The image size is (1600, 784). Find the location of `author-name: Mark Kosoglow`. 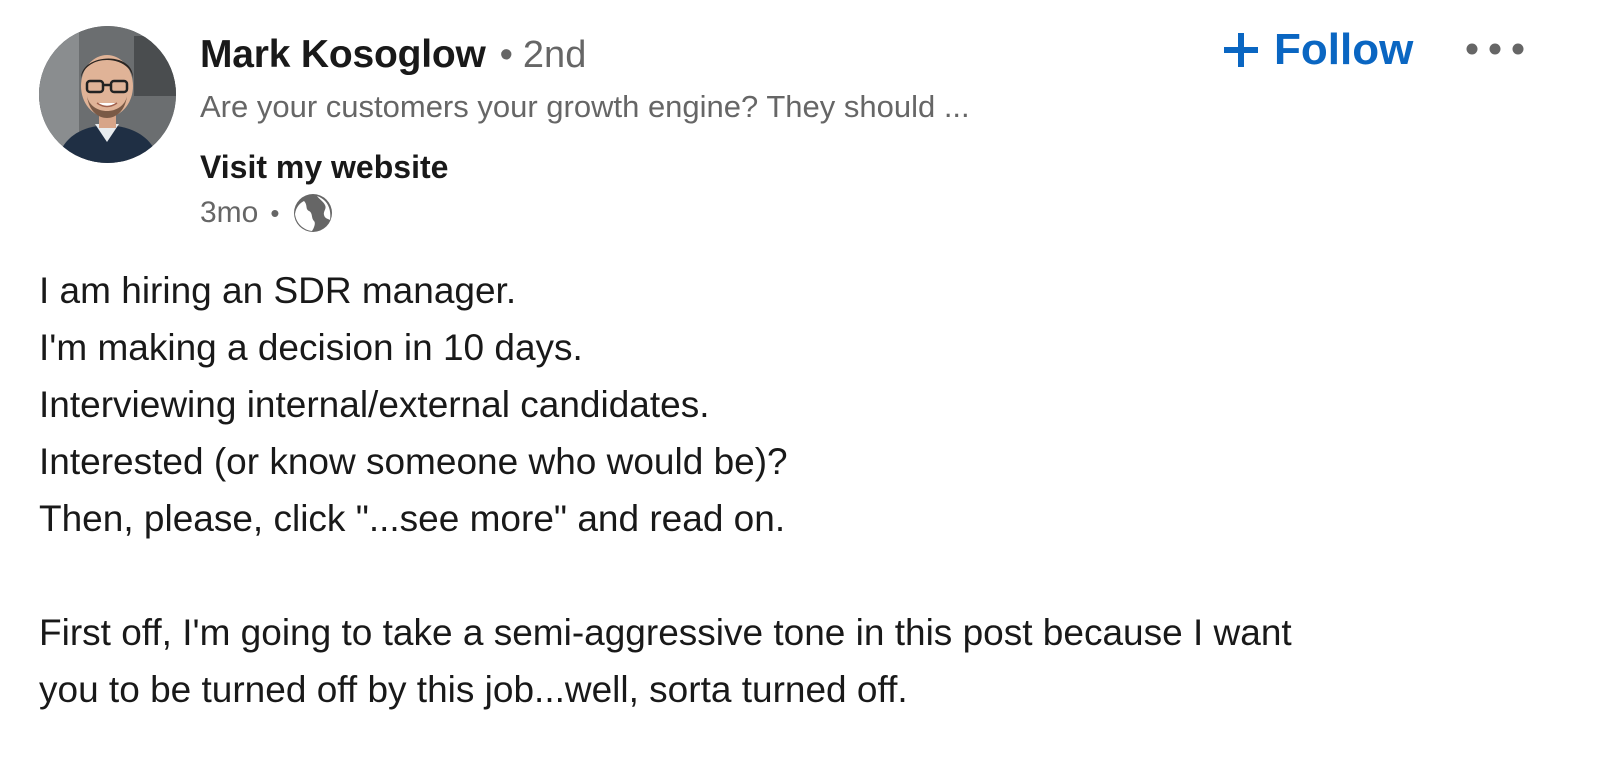

author-name: Mark Kosoglow is located at coordinates (343, 55).